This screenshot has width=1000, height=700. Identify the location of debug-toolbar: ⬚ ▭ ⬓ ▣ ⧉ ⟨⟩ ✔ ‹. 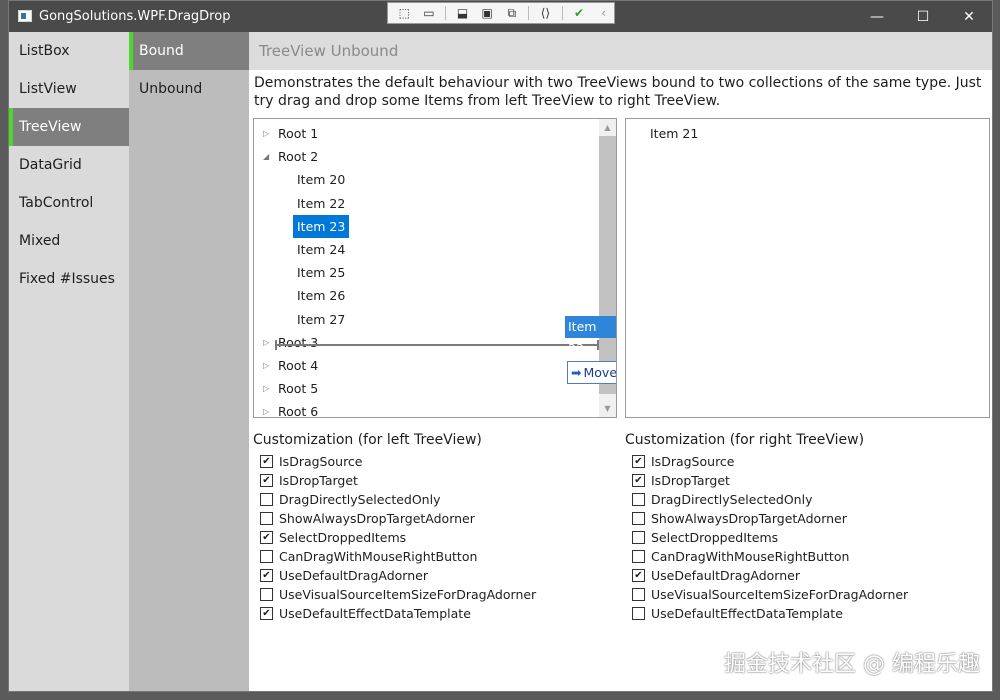
(501, 13).